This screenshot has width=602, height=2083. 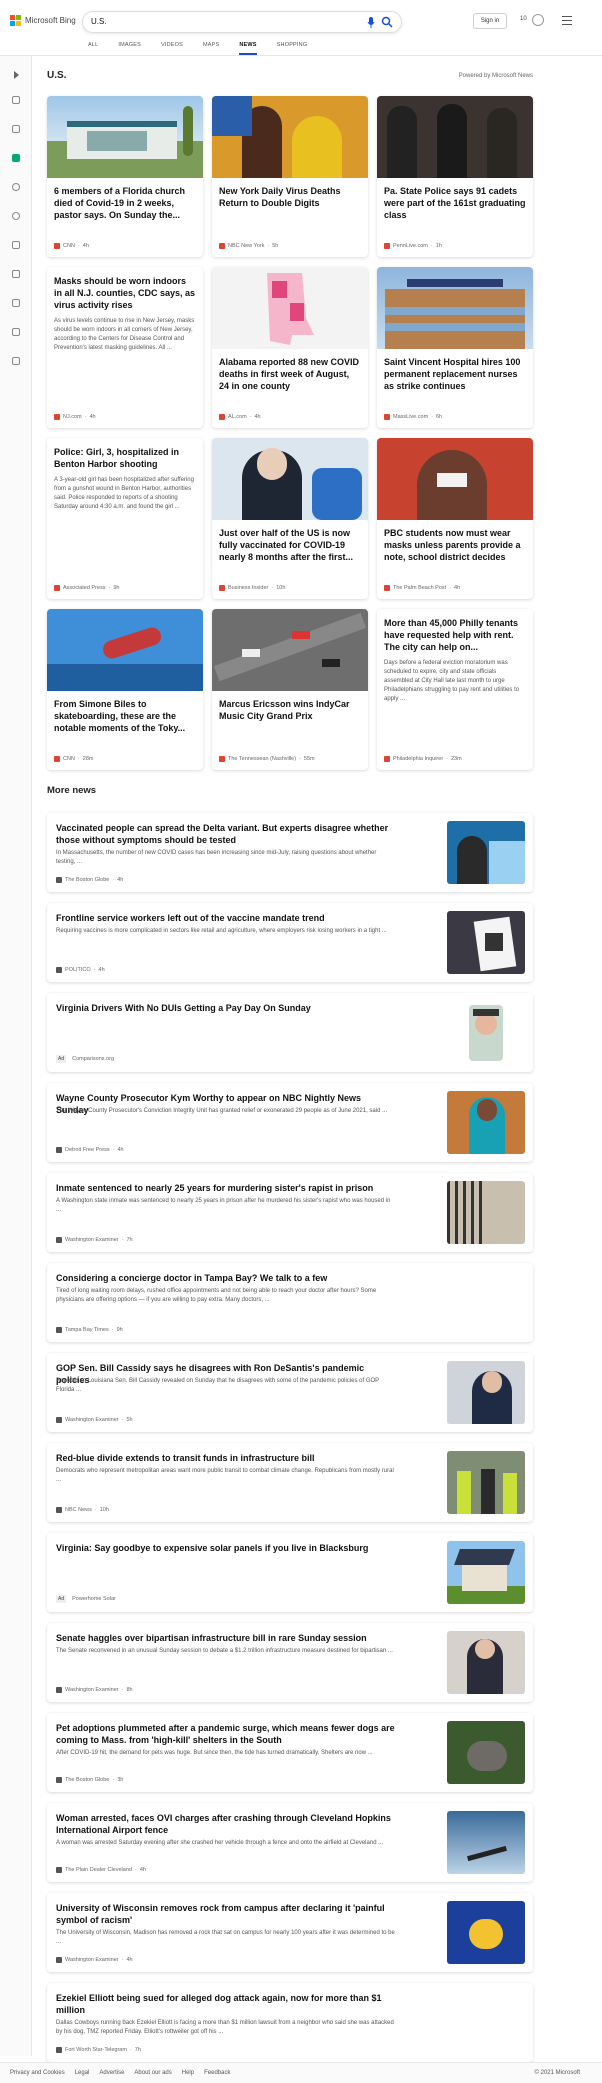 I want to click on trending-icon, so click(x=16, y=129).